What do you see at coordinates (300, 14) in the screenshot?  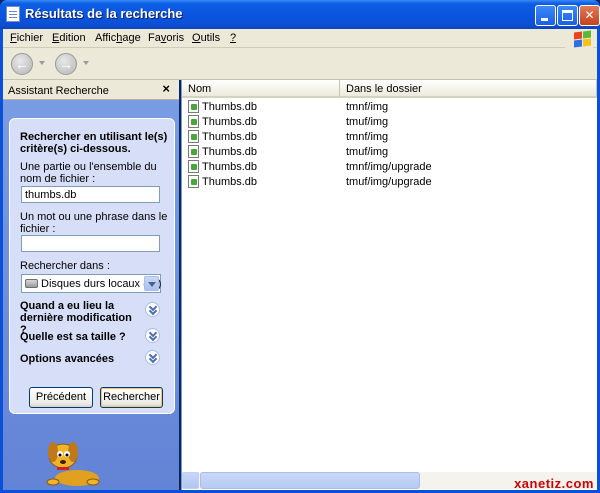 I see `title-bar: Résultats de la recherche ✕` at bounding box center [300, 14].